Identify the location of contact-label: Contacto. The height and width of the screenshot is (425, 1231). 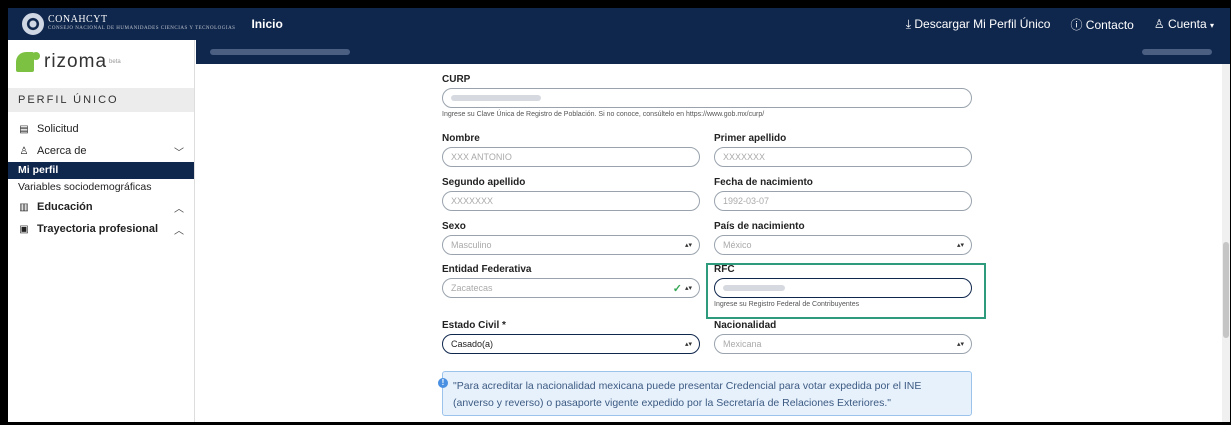
(1109, 24).